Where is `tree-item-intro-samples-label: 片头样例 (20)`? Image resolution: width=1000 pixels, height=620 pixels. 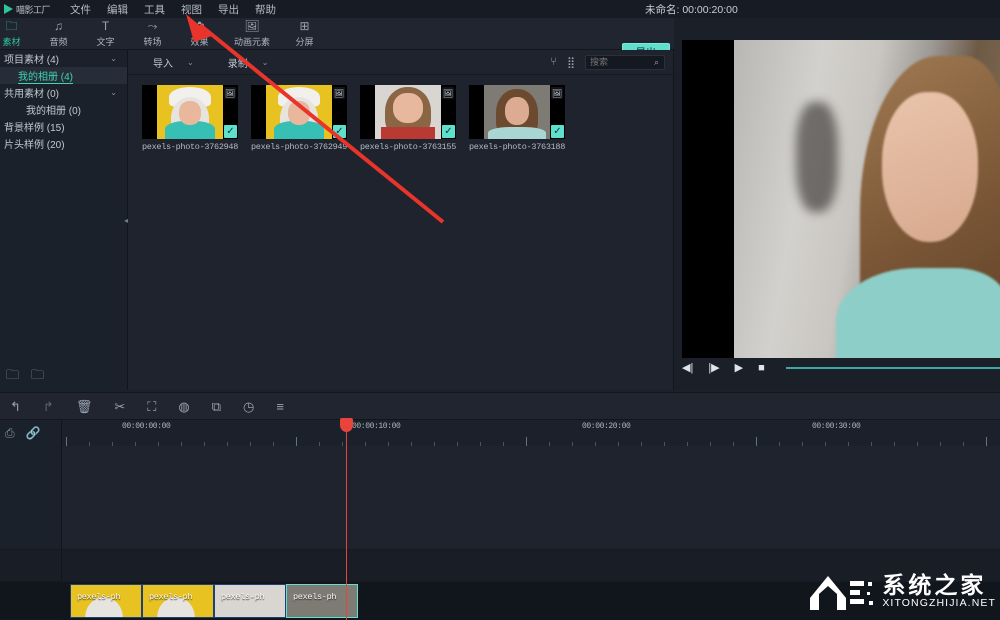
tree-item-intro-samples-label: 片头样例 (20) is located at coordinates (34, 145).